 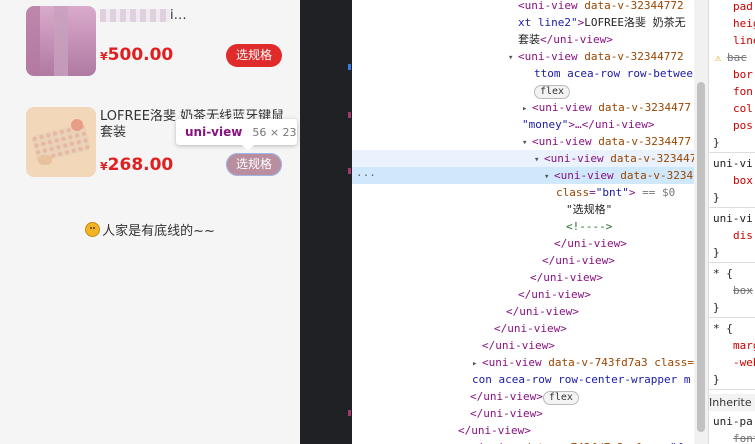 I want to click on style-rule-line: font, so click(x=732, y=437).